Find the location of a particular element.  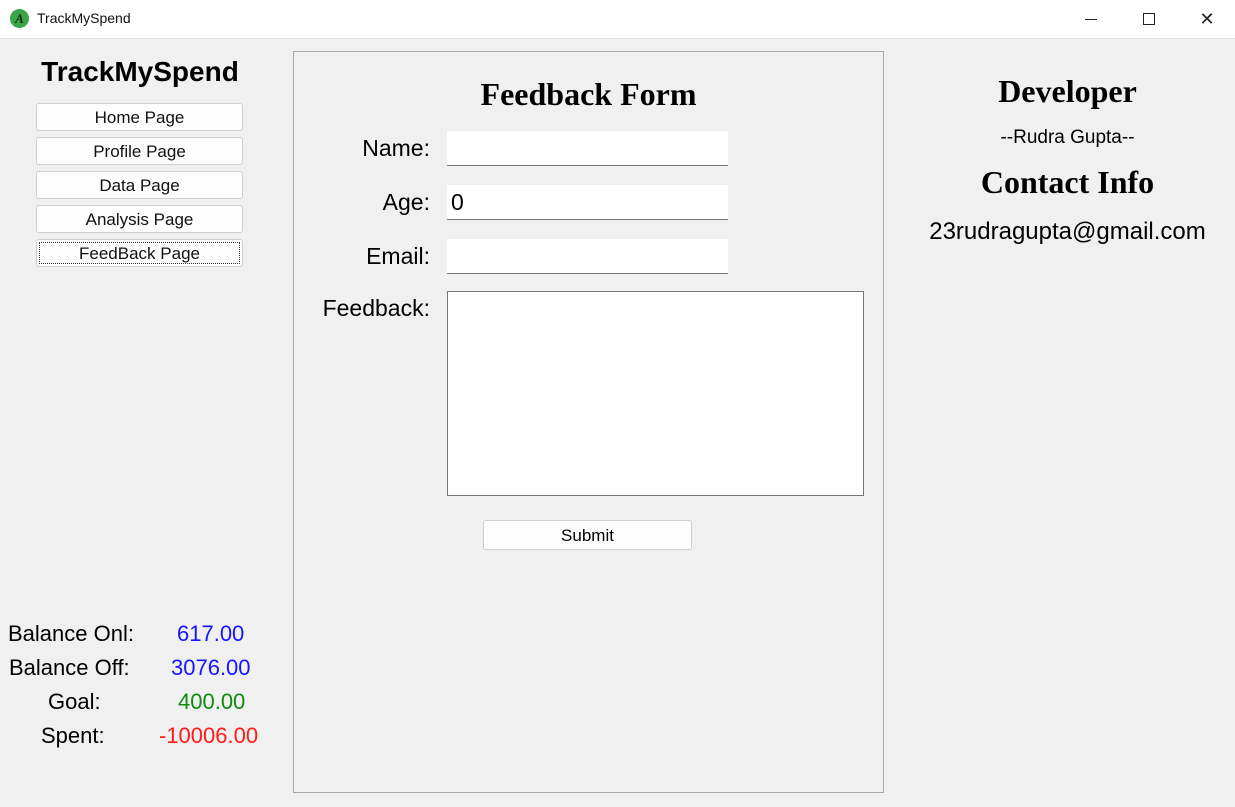

feedback-textarea is located at coordinates (655, 393).